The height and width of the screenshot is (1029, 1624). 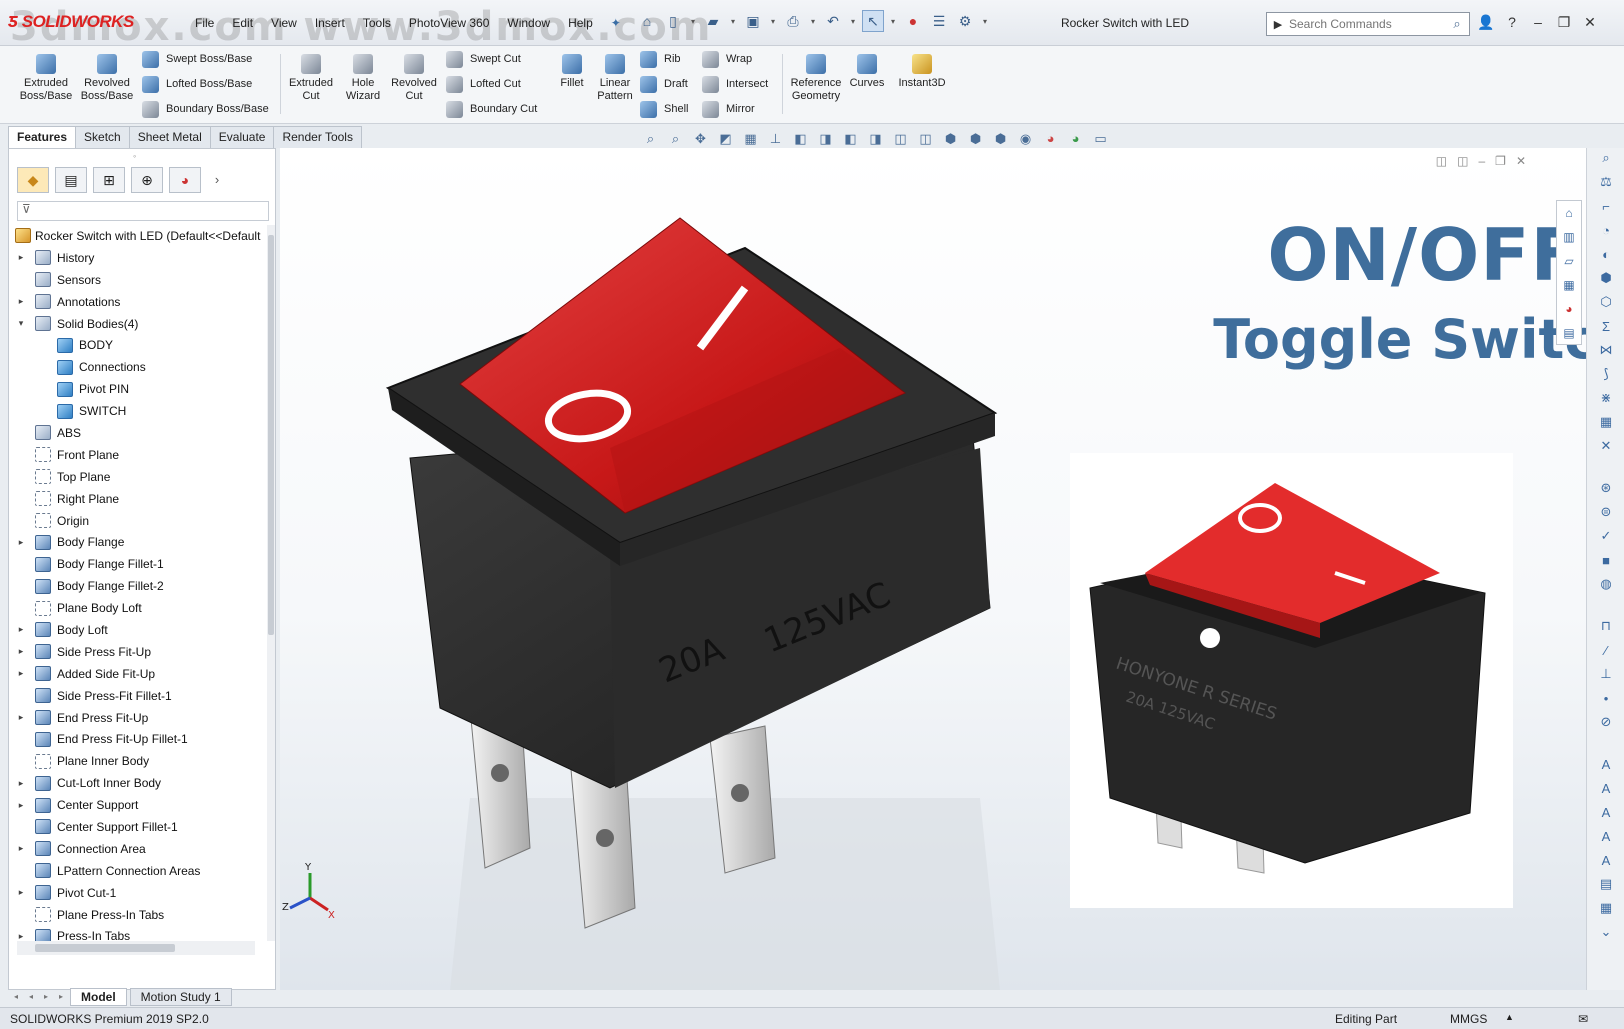 What do you see at coordinates (138, 542) in the screenshot?
I see `tree-item: ▸ Body Flange` at bounding box center [138, 542].